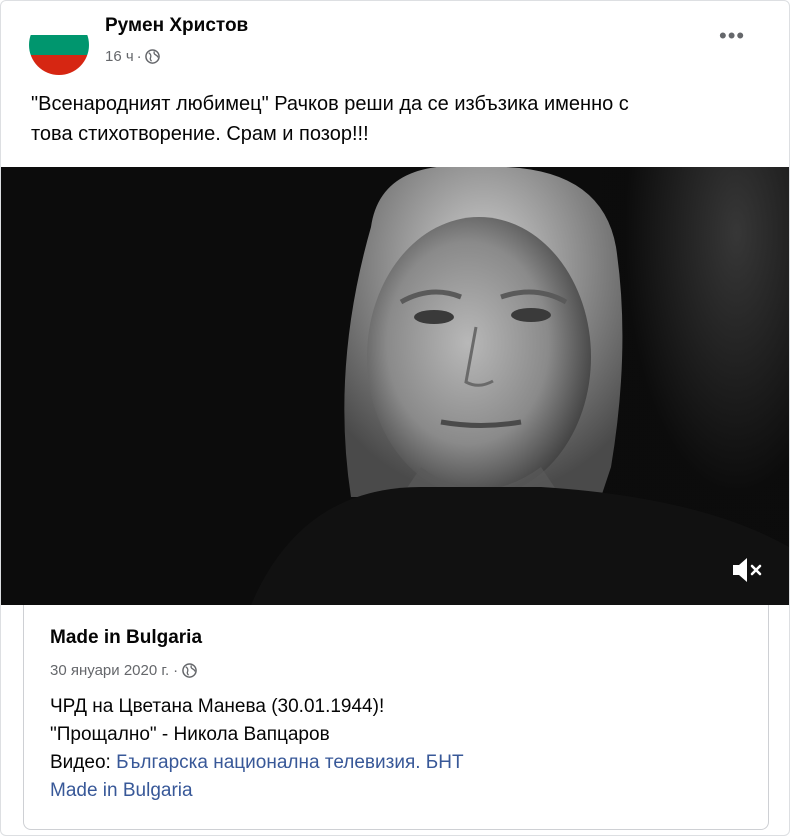  Describe the element at coordinates (59, 25) in the screenshot. I see `flag-stripe-white` at that location.